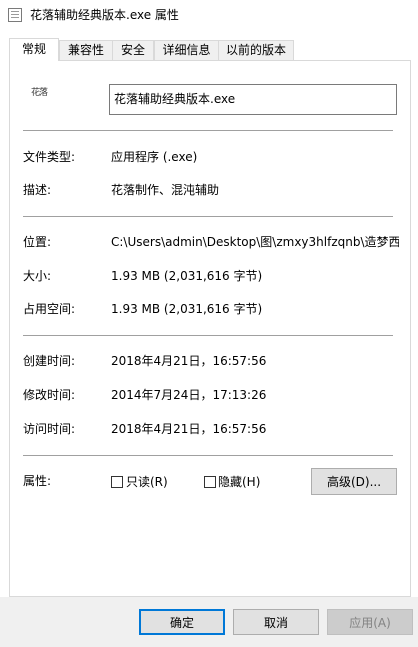  What do you see at coordinates (276, 622) in the screenshot?
I see `cancel-button: 取消` at bounding box center [276, 622].